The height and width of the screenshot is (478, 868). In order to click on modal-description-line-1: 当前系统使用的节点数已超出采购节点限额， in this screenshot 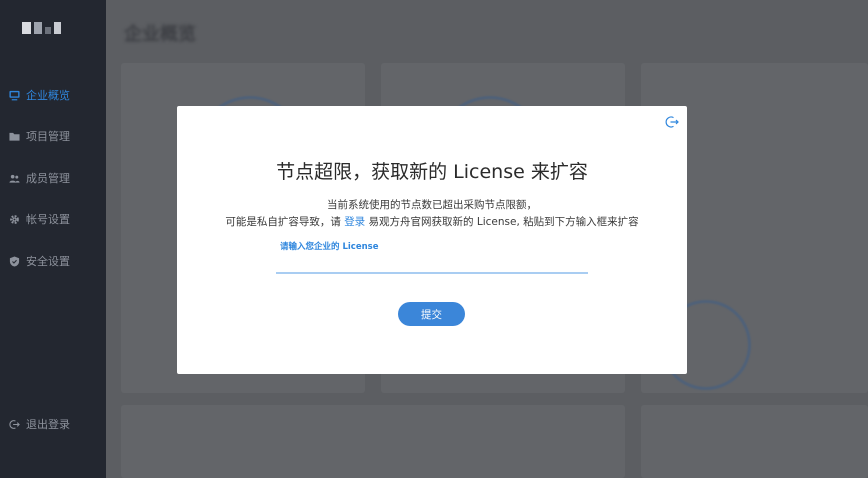, I will do `click(432, 205)`.